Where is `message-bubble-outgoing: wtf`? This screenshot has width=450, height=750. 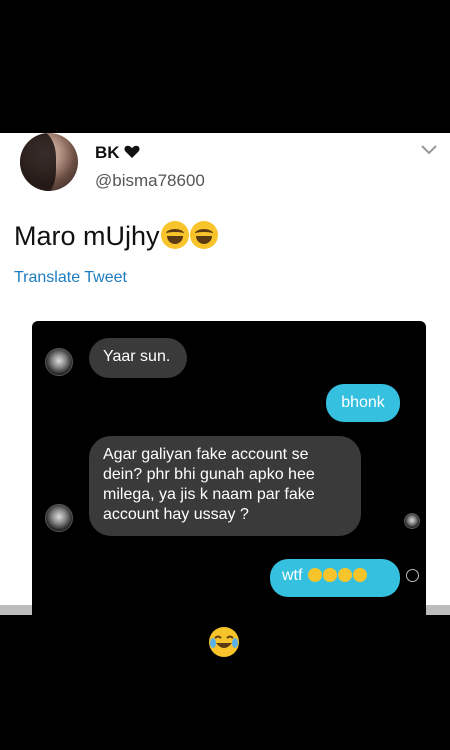 message-bubble-outgoing: wtf is located at coordinates (335, 578).